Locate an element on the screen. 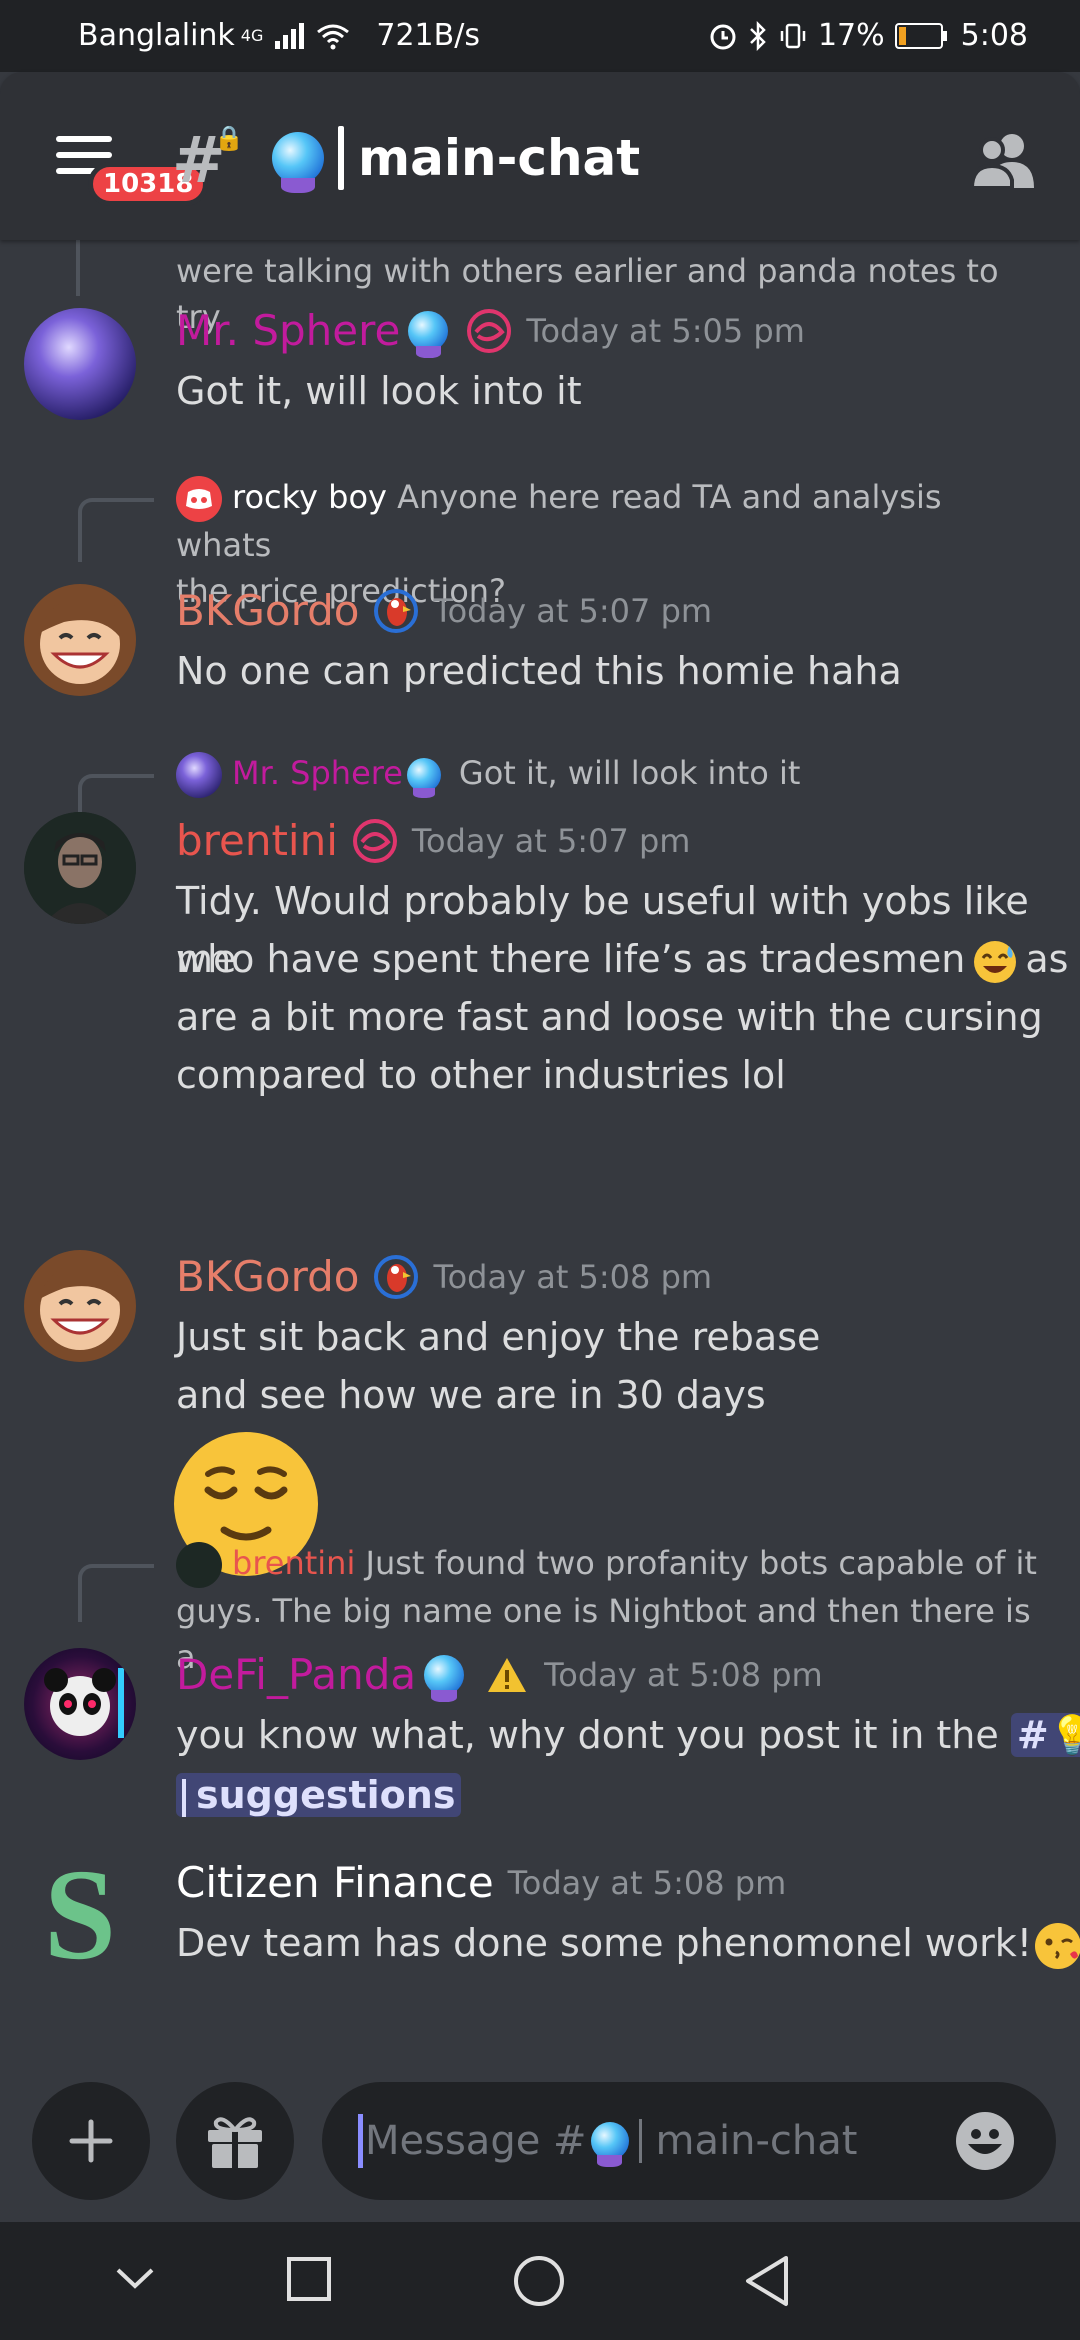  svg-text: S is located at coordinates (80, 1914).